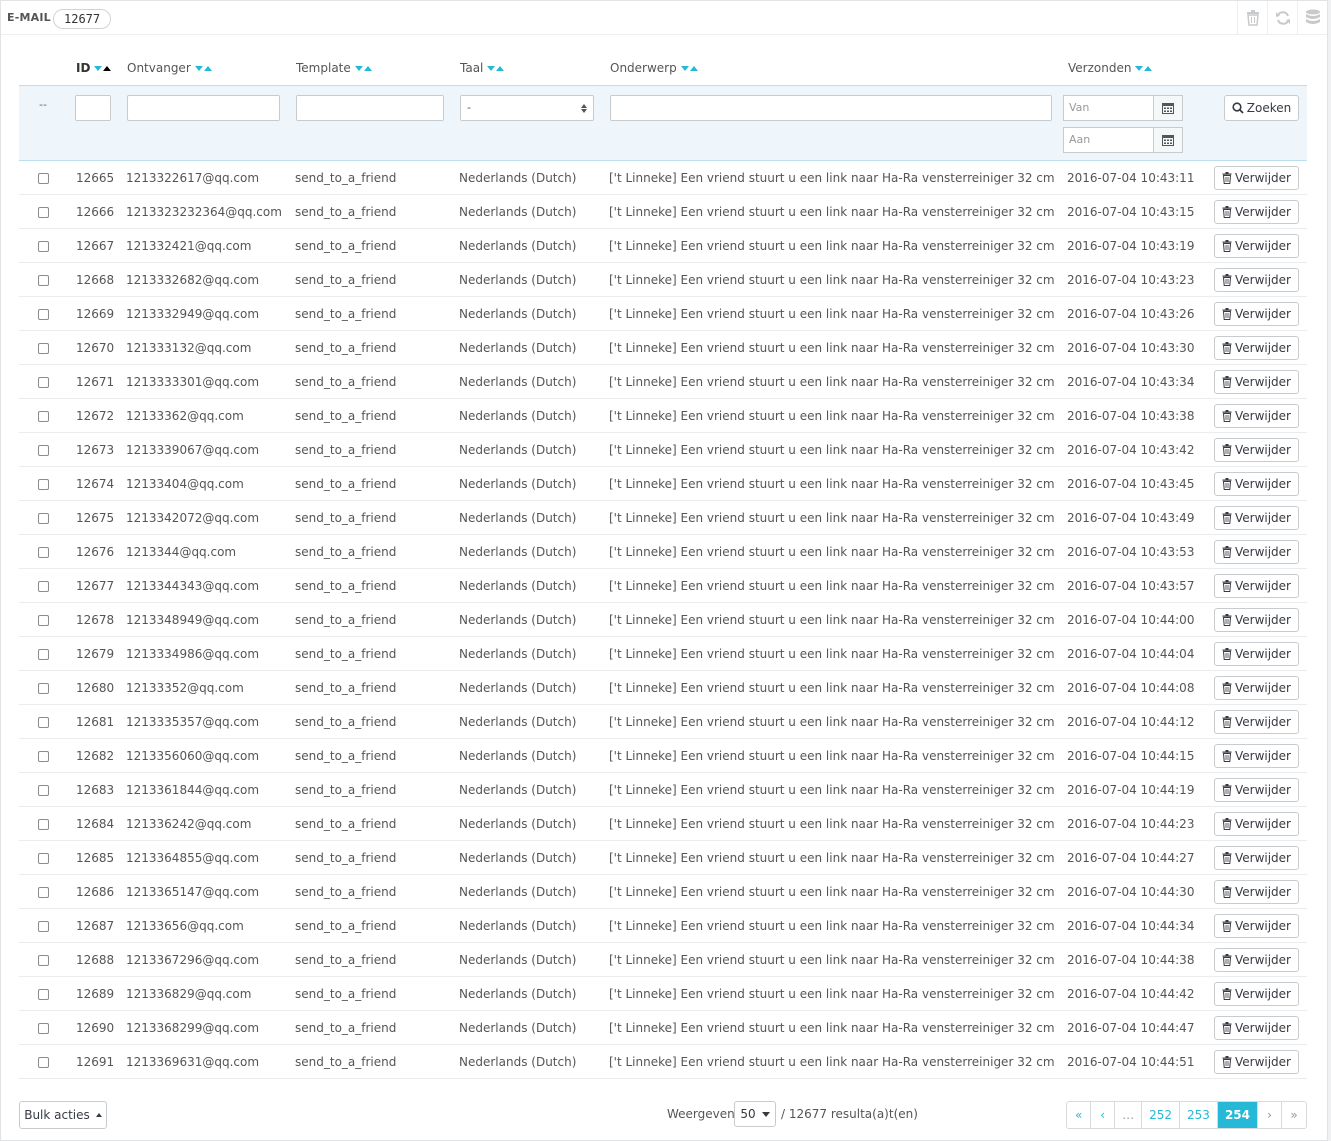 The image size is (1331, 1141). I want to click on column-header-sent: Verzonden, so click(1110, 68).